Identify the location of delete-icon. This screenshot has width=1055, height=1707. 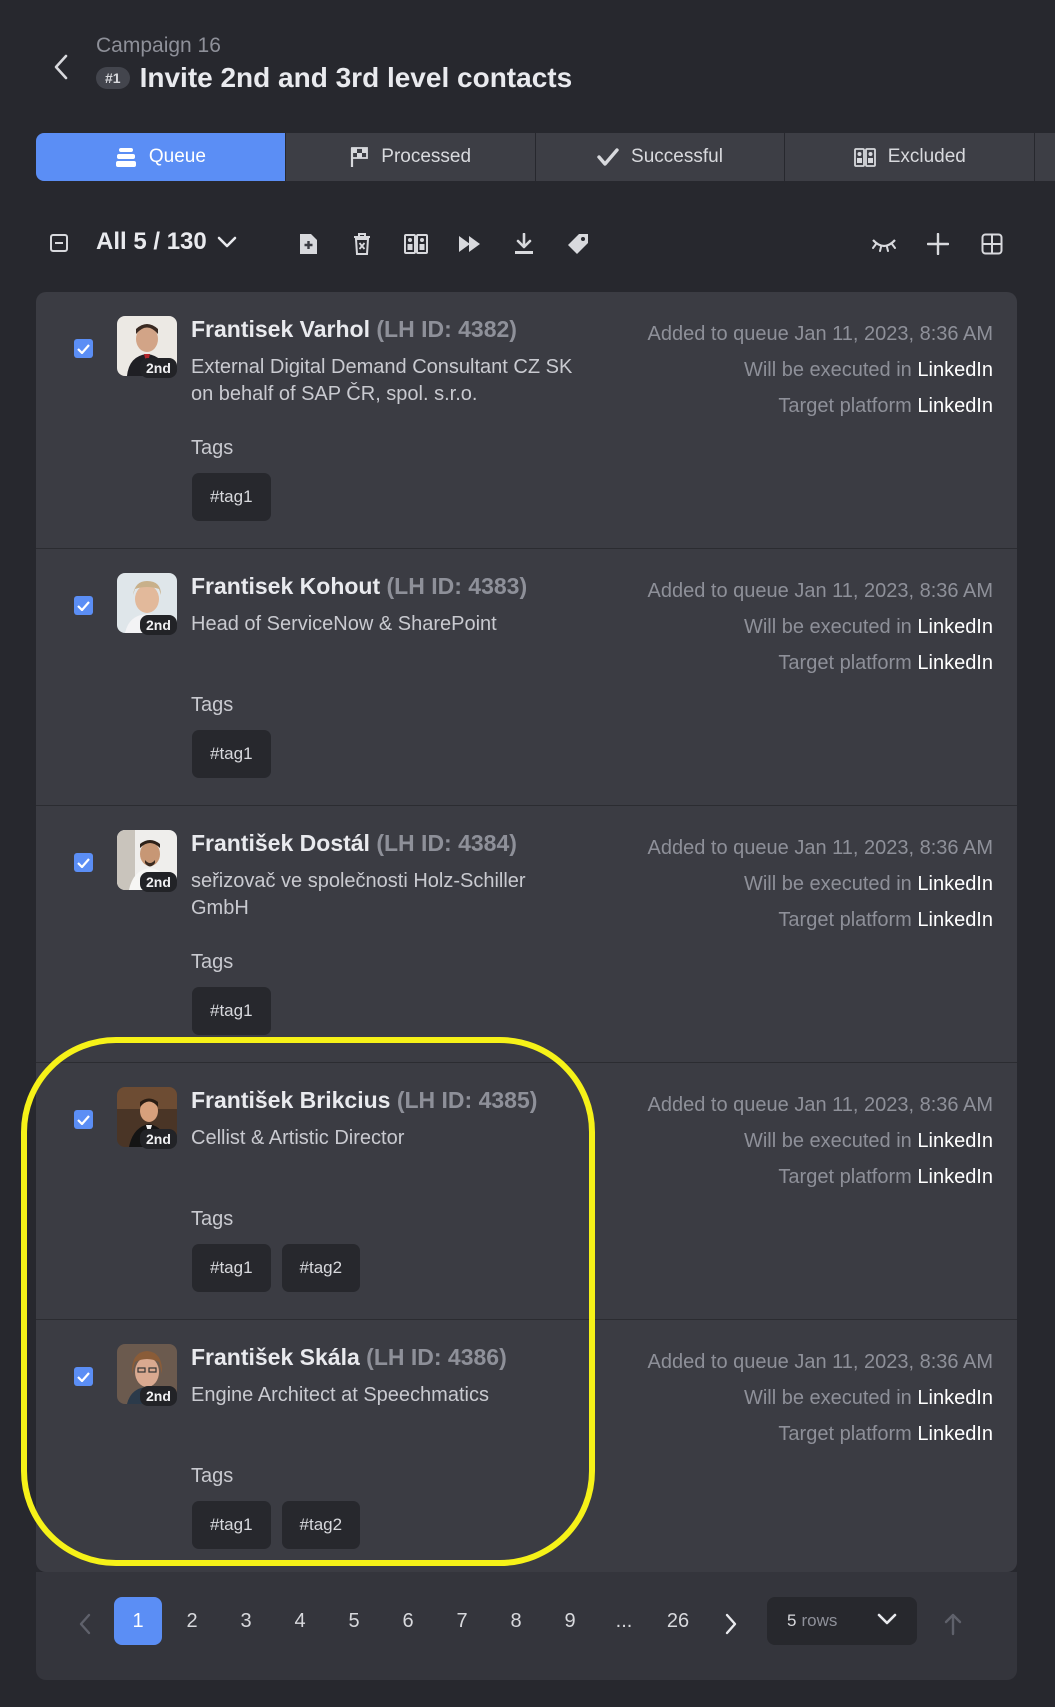
(362, 244).